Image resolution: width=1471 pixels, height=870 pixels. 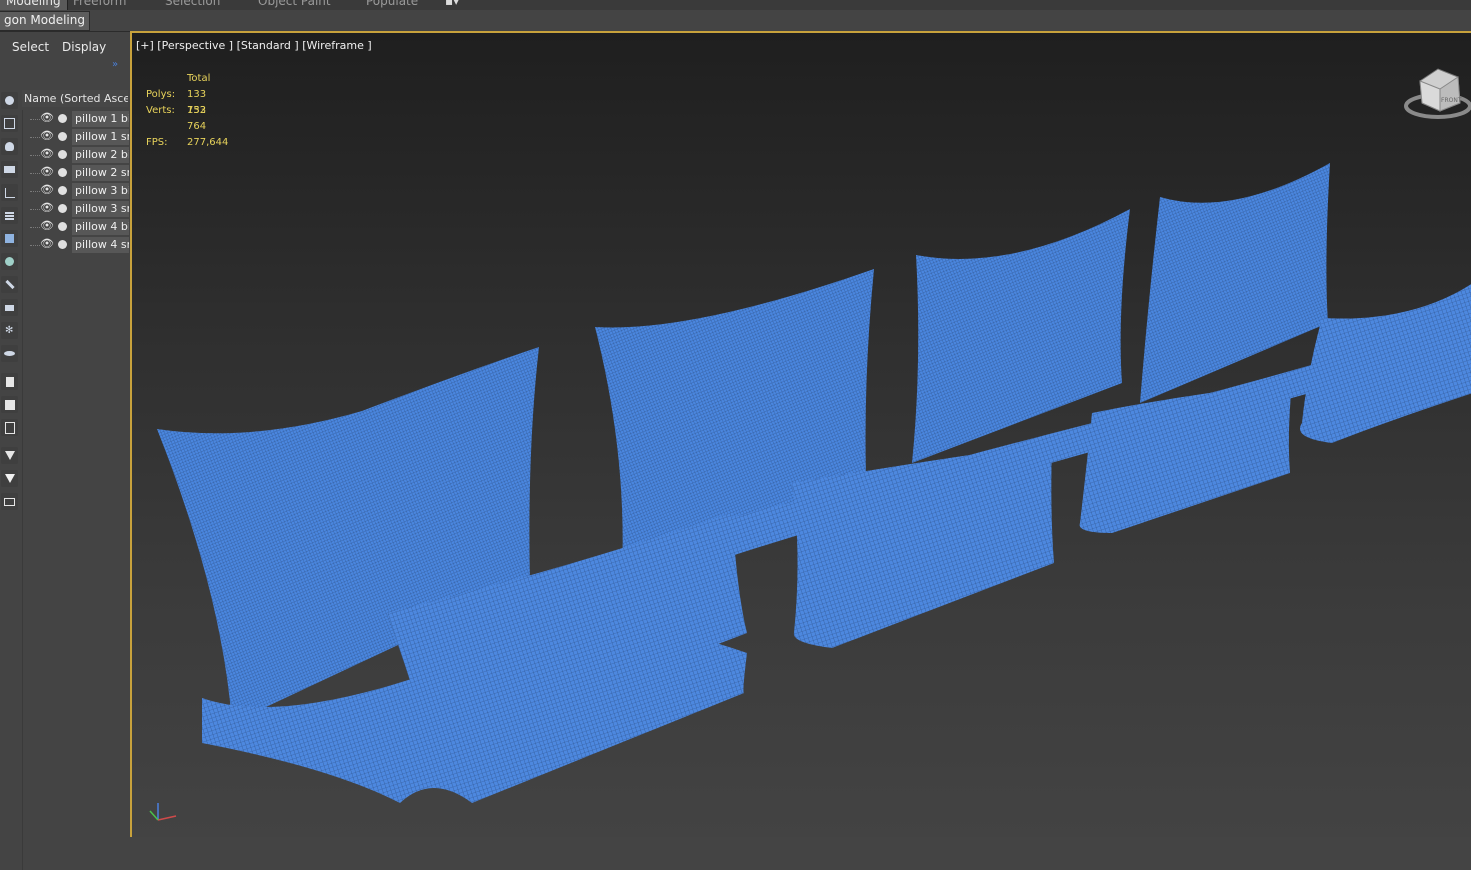 I want to click on pillow-mesh, so click(x=1235, y=283).